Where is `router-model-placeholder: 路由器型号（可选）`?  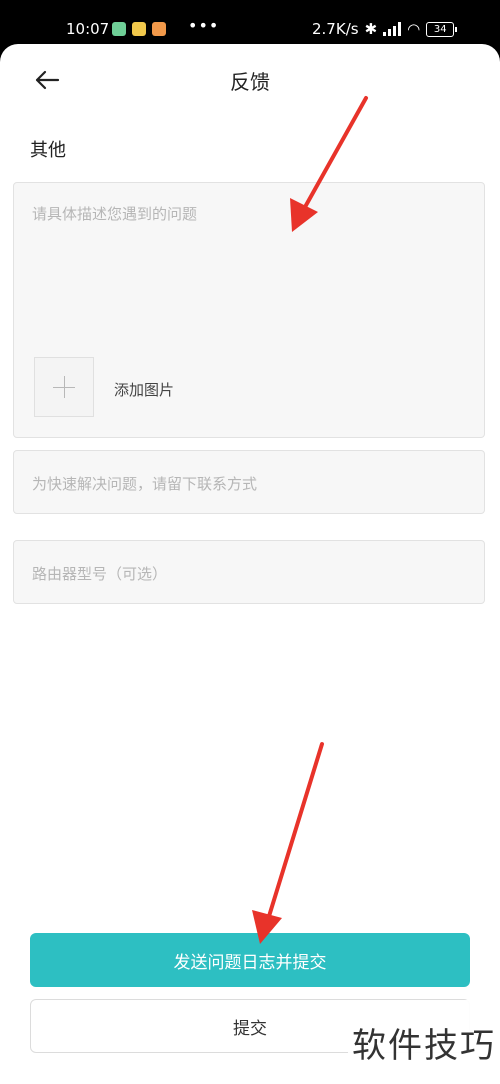 router-model-placeholder: 路由器型号（可选） is located at coordinates (100, 574).